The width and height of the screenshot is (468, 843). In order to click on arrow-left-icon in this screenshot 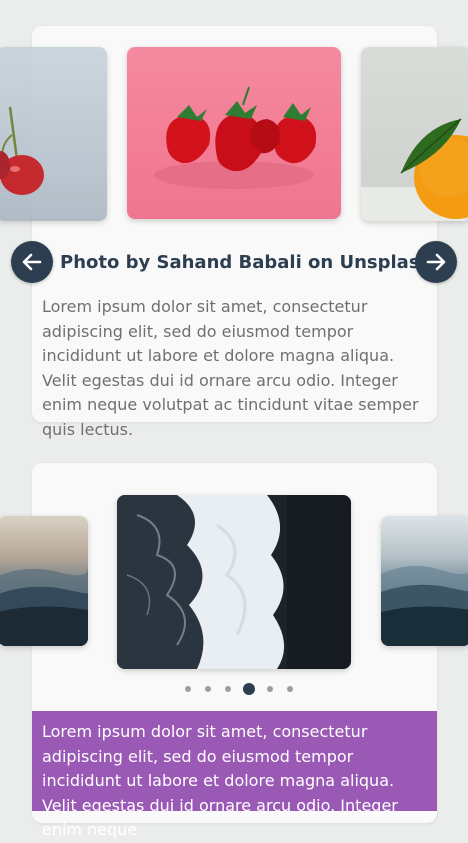, I will do `click(32, 262)`.